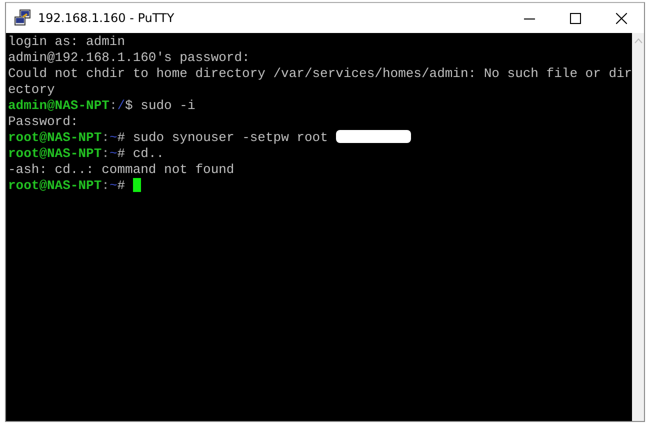 The width and height of the screenshot is (649, 426). What do you see at coordinates (86, 153) in the screenshot?
I see `terminal-line: root@NAS-NPT:~# cd..` at bounding box center [86, 153].